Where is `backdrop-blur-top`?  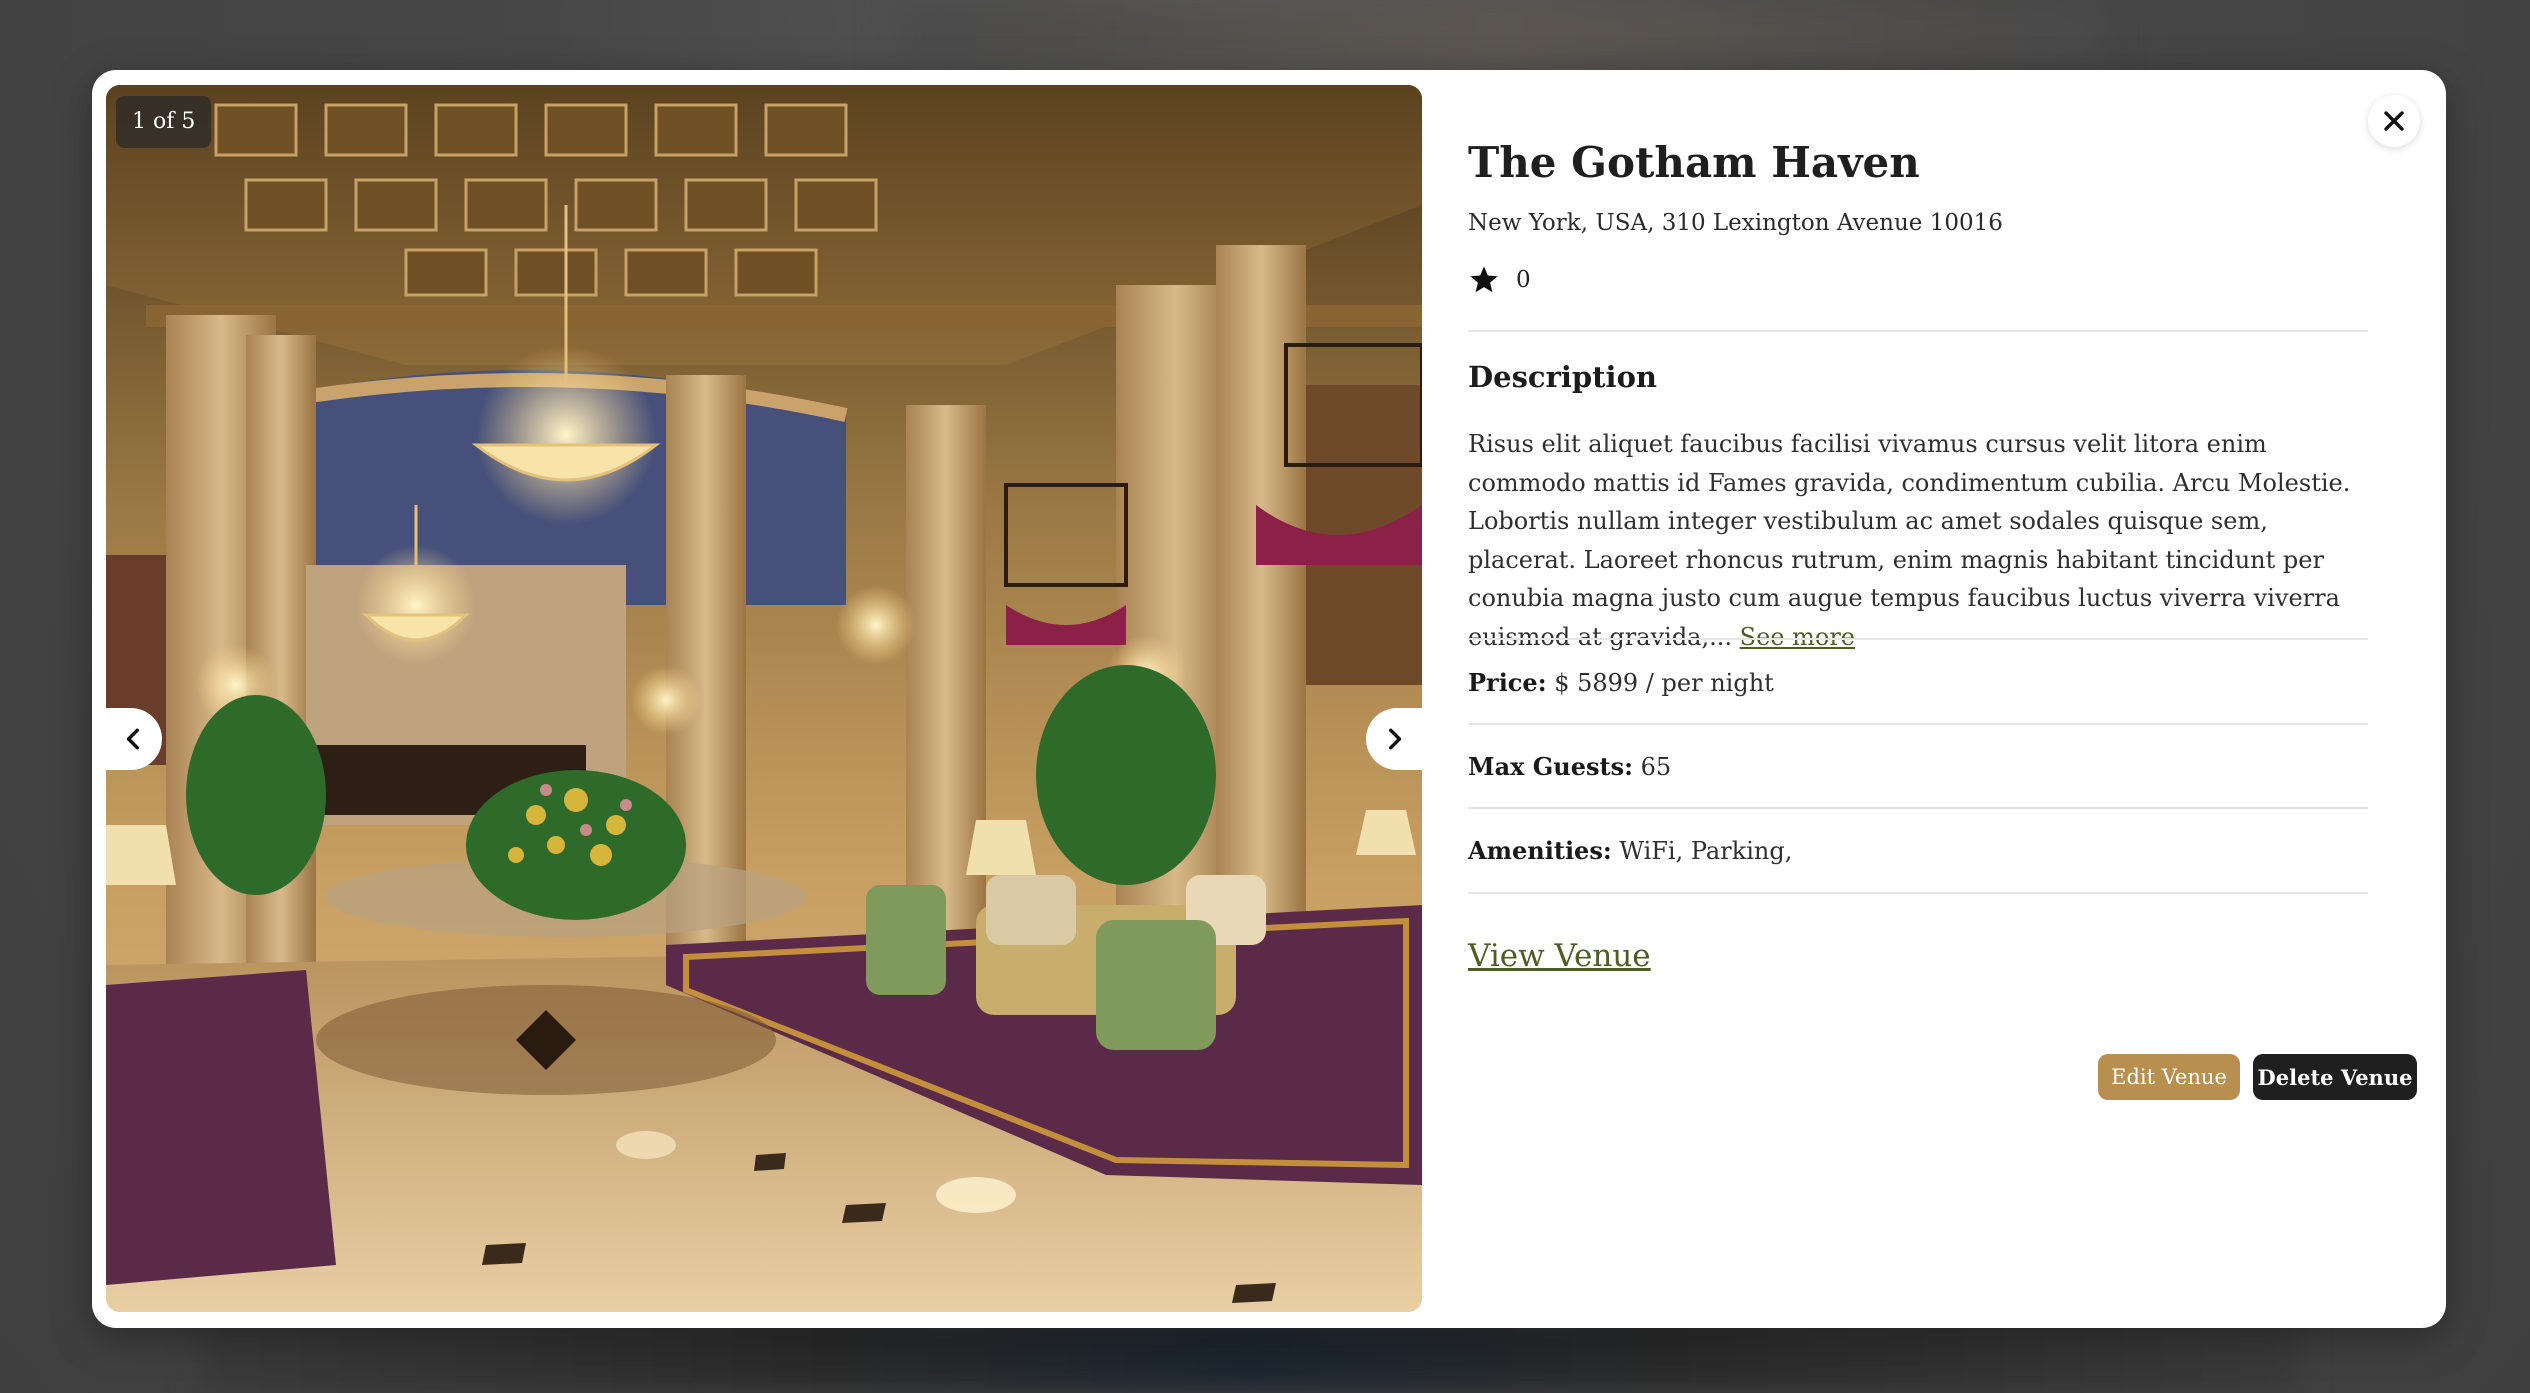
backdrop-blur-top is located at coordinates (1500, 35).